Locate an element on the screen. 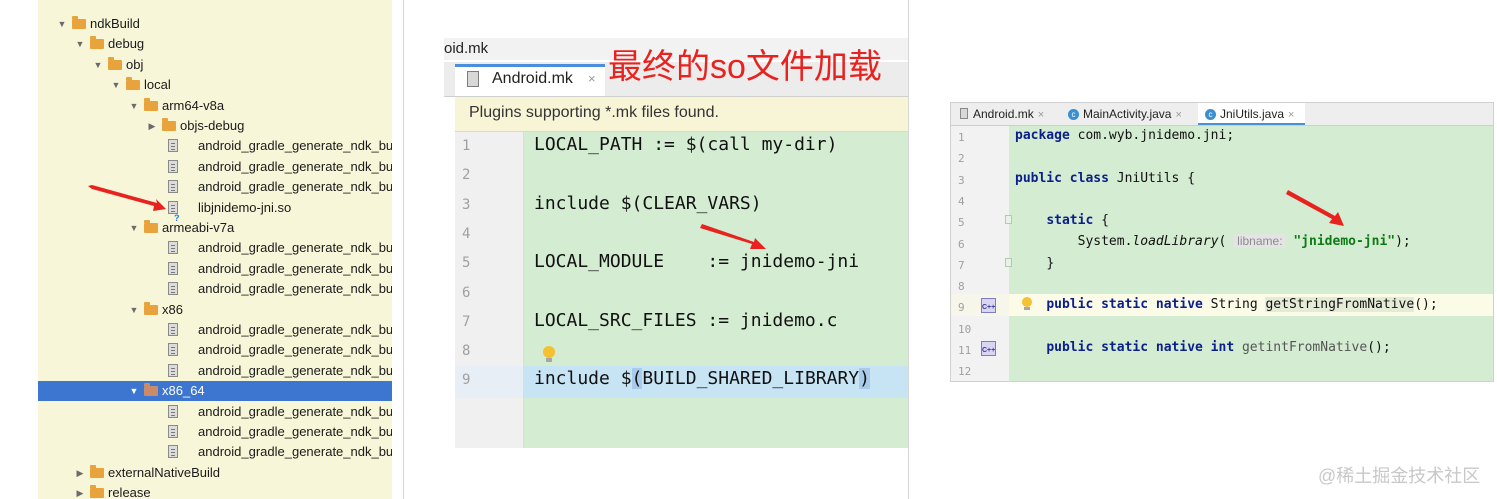 The height and width of the screenshot is (499, 1497). watermark: @稀土掘金技术社区 is located at coordinates (1399, 476).